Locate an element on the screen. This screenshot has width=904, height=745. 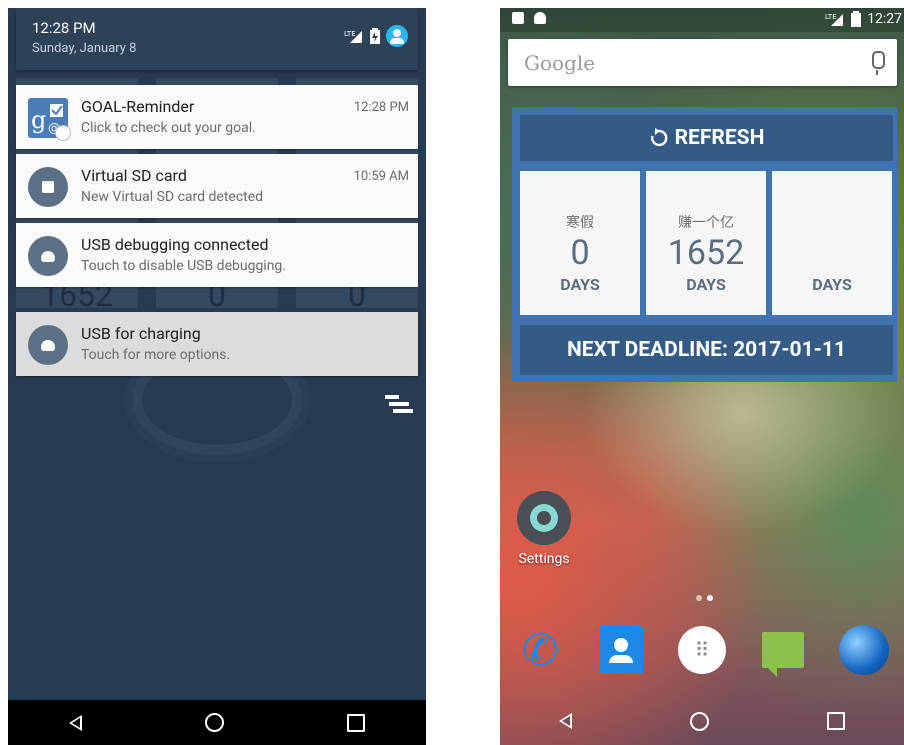
settings-gear-icon is located at coordinates (544, 518).